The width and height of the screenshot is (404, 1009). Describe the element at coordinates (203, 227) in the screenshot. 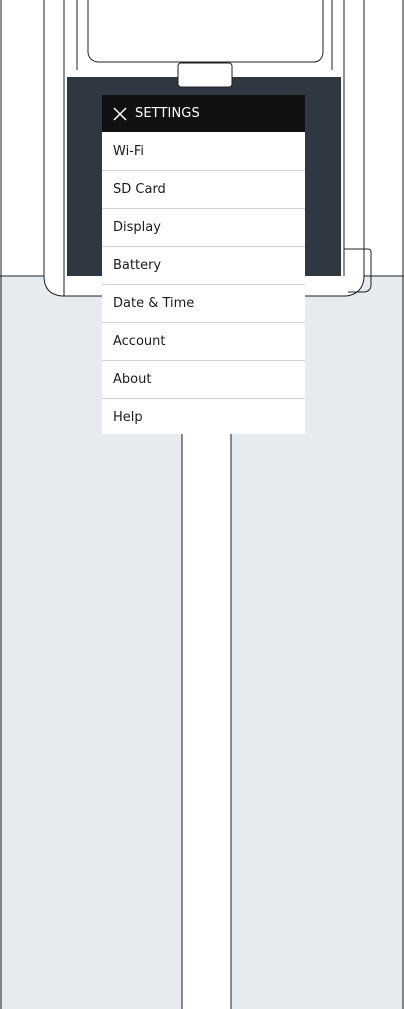

I see `menu-item-display: Display` at that location.